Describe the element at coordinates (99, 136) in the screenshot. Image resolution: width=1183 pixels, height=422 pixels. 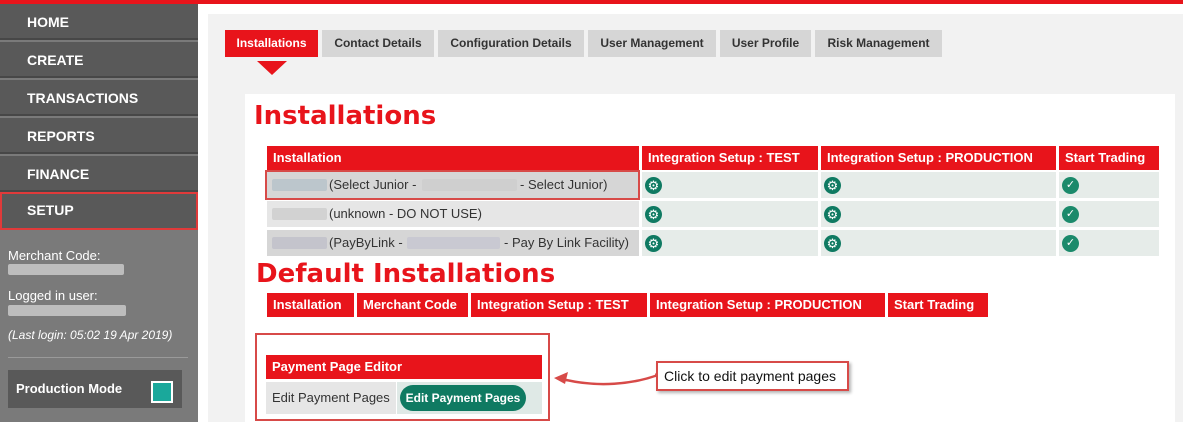
I see `sidebar-item-reports: REPORTS` at that location.